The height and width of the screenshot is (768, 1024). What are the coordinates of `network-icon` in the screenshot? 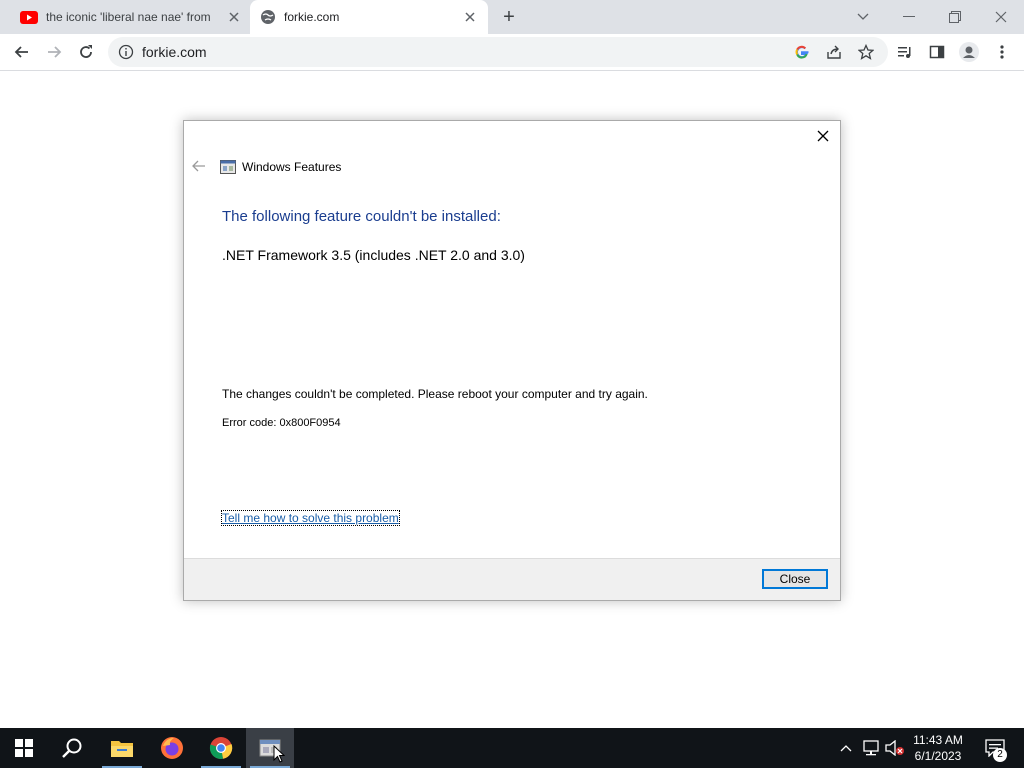 It's located at (871, 748).